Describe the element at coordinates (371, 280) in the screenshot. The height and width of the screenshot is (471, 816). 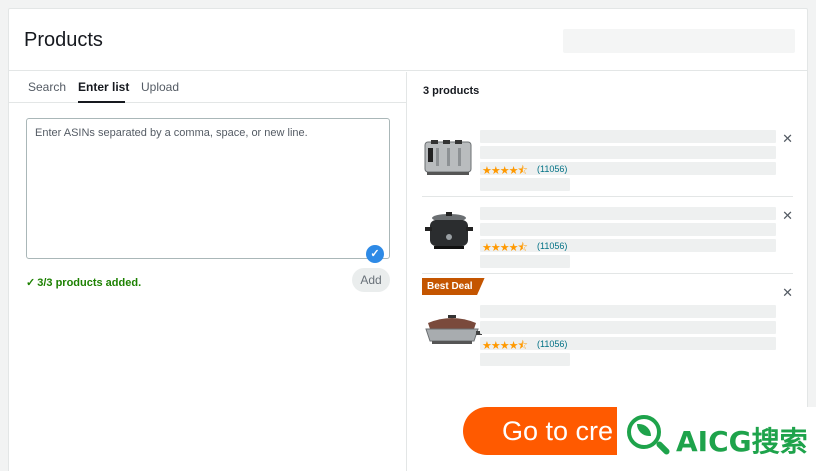
I see `add-button: Add` at that location.